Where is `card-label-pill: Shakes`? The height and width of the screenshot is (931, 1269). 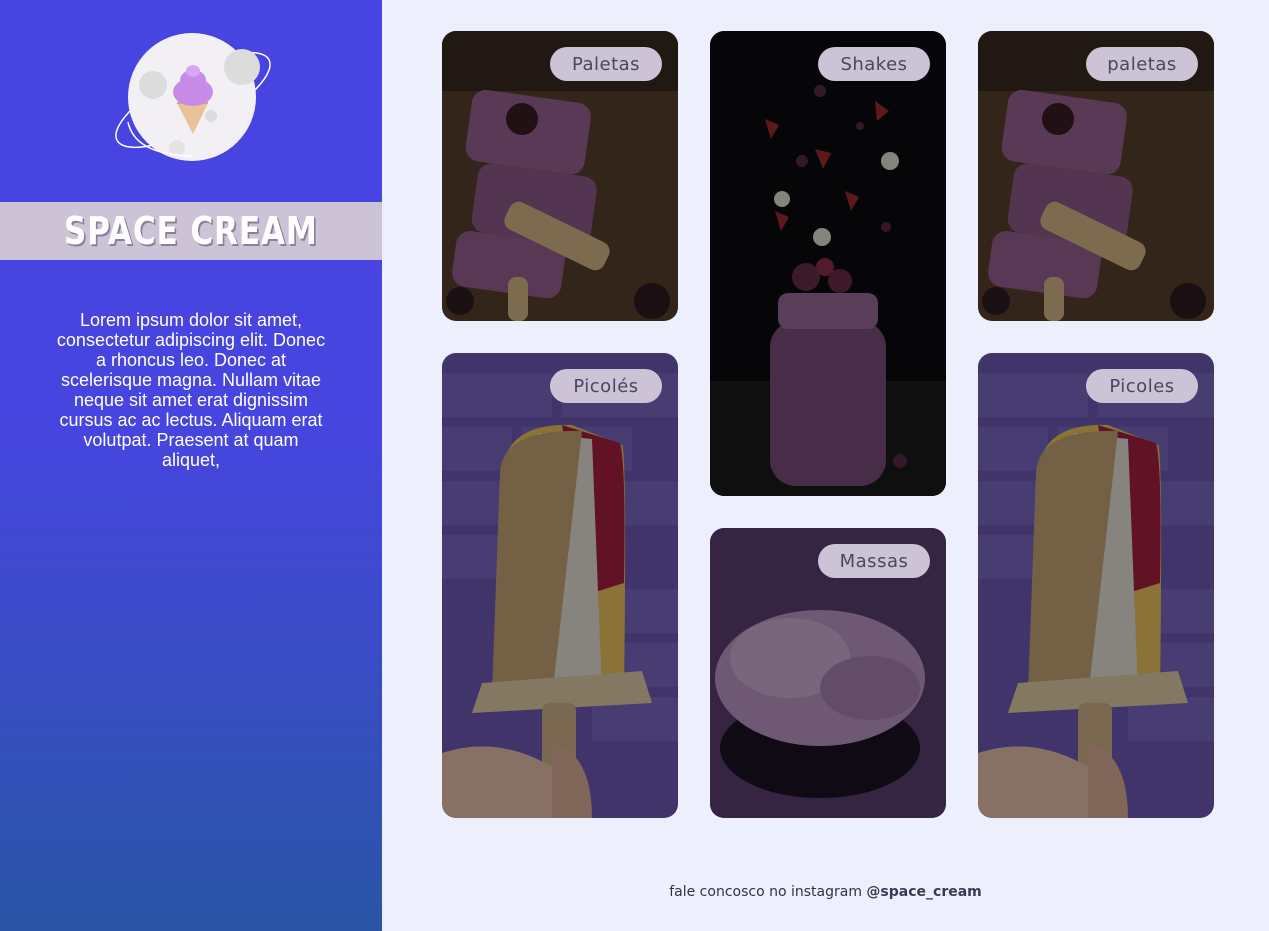 card-label-pill: Shakes is located at coordinates (874, 64).